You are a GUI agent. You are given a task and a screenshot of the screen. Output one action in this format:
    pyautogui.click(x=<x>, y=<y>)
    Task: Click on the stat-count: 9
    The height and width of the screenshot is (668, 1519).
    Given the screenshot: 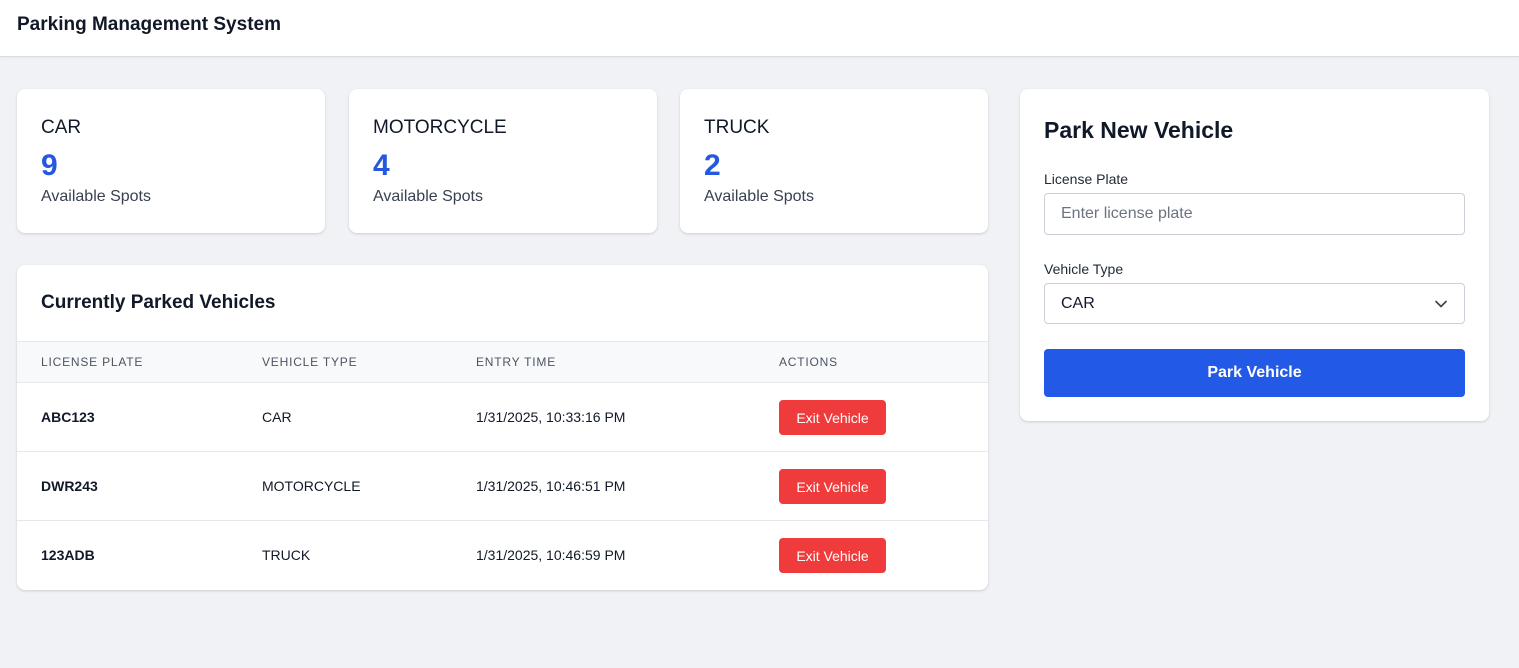 What is the action you would take?
    pyautogui.click(x=49, y=165)
    